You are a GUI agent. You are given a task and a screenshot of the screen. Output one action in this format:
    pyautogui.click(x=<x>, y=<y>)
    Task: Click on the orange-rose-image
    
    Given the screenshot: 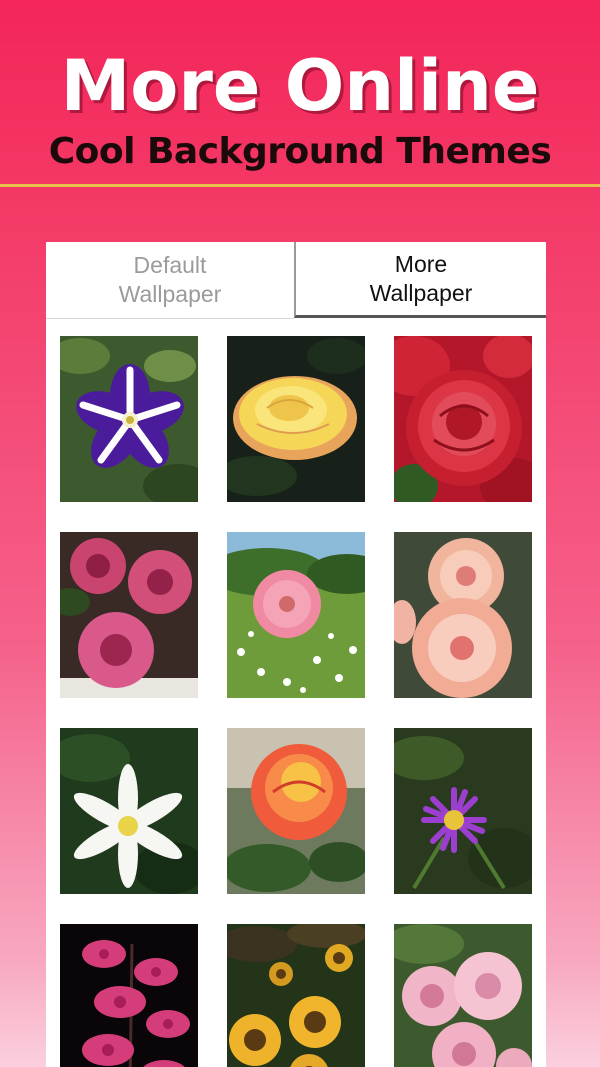 What is the action you would take?
    pyautogui.click(x=296, y=811)
    